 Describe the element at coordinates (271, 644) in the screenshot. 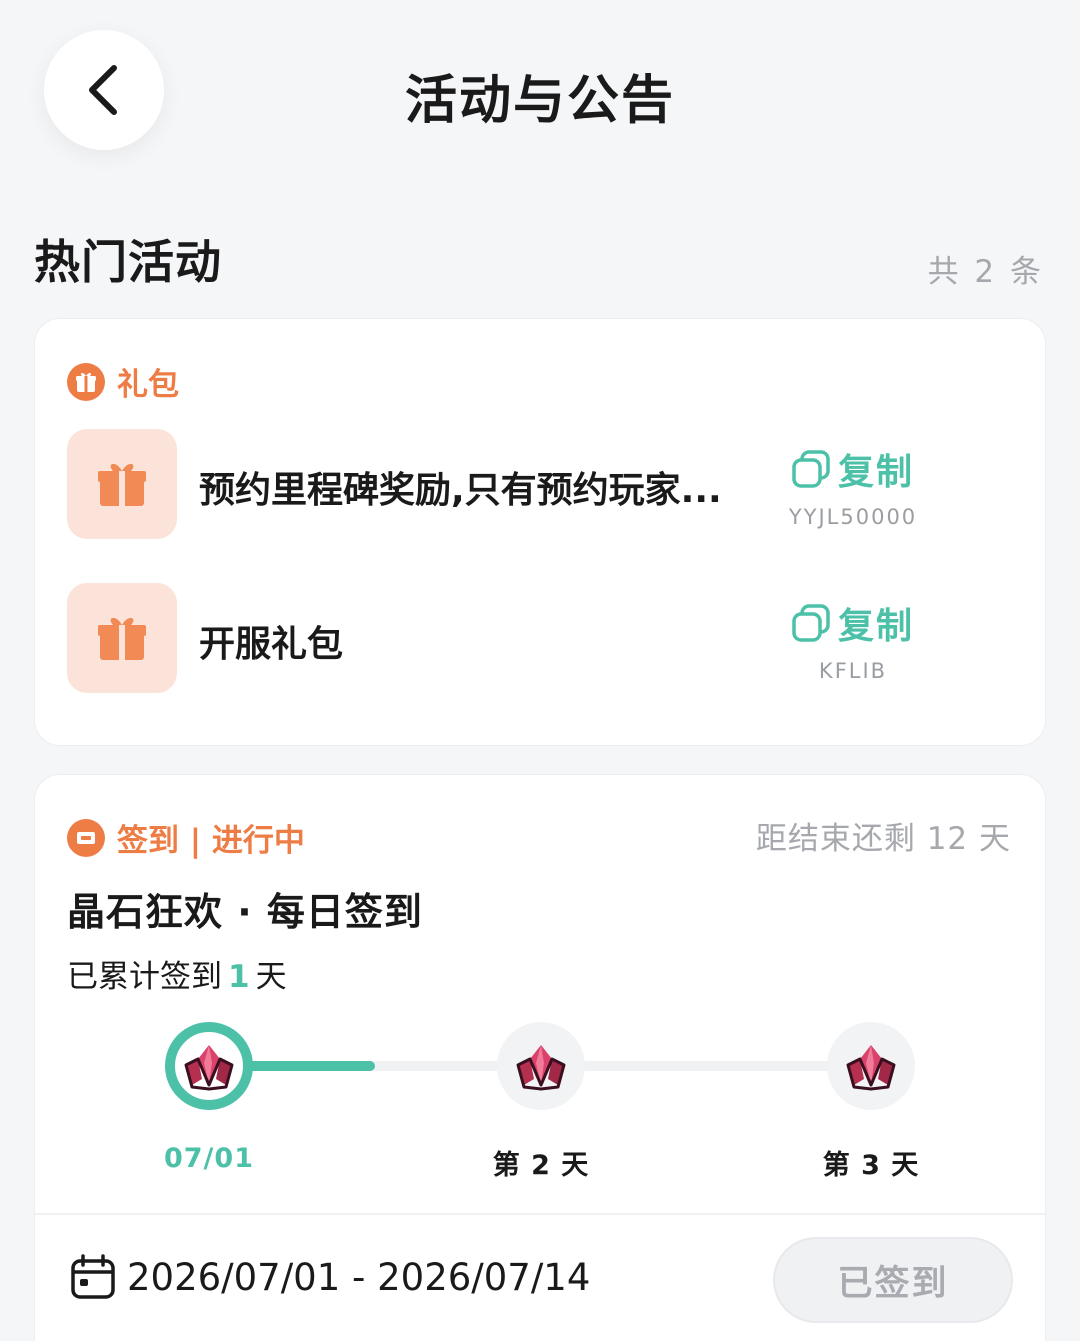

I see `gift-name: 开服礼包` at that location.